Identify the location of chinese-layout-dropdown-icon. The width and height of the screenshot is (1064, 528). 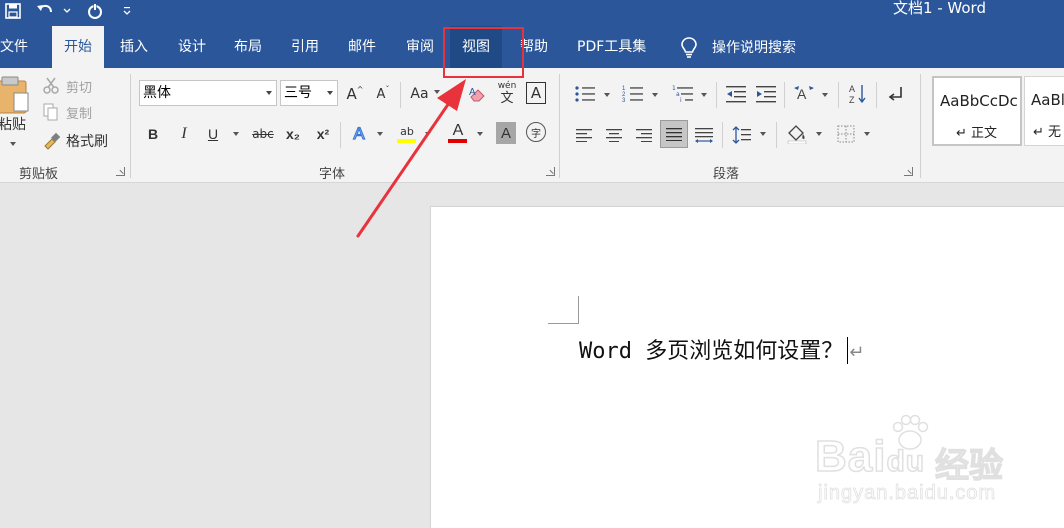
(825, 95).